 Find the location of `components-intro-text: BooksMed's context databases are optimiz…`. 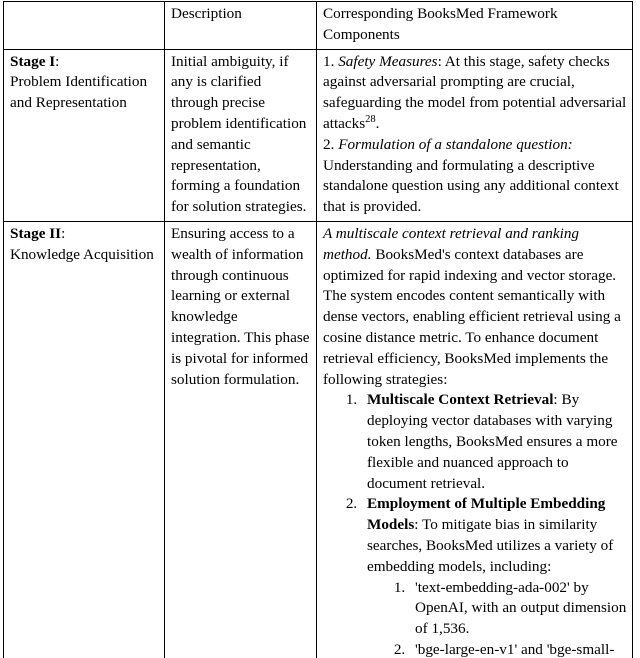

components-intro-text: BooksMed's context databases are optimiz… is located at coordinates (472, 316).